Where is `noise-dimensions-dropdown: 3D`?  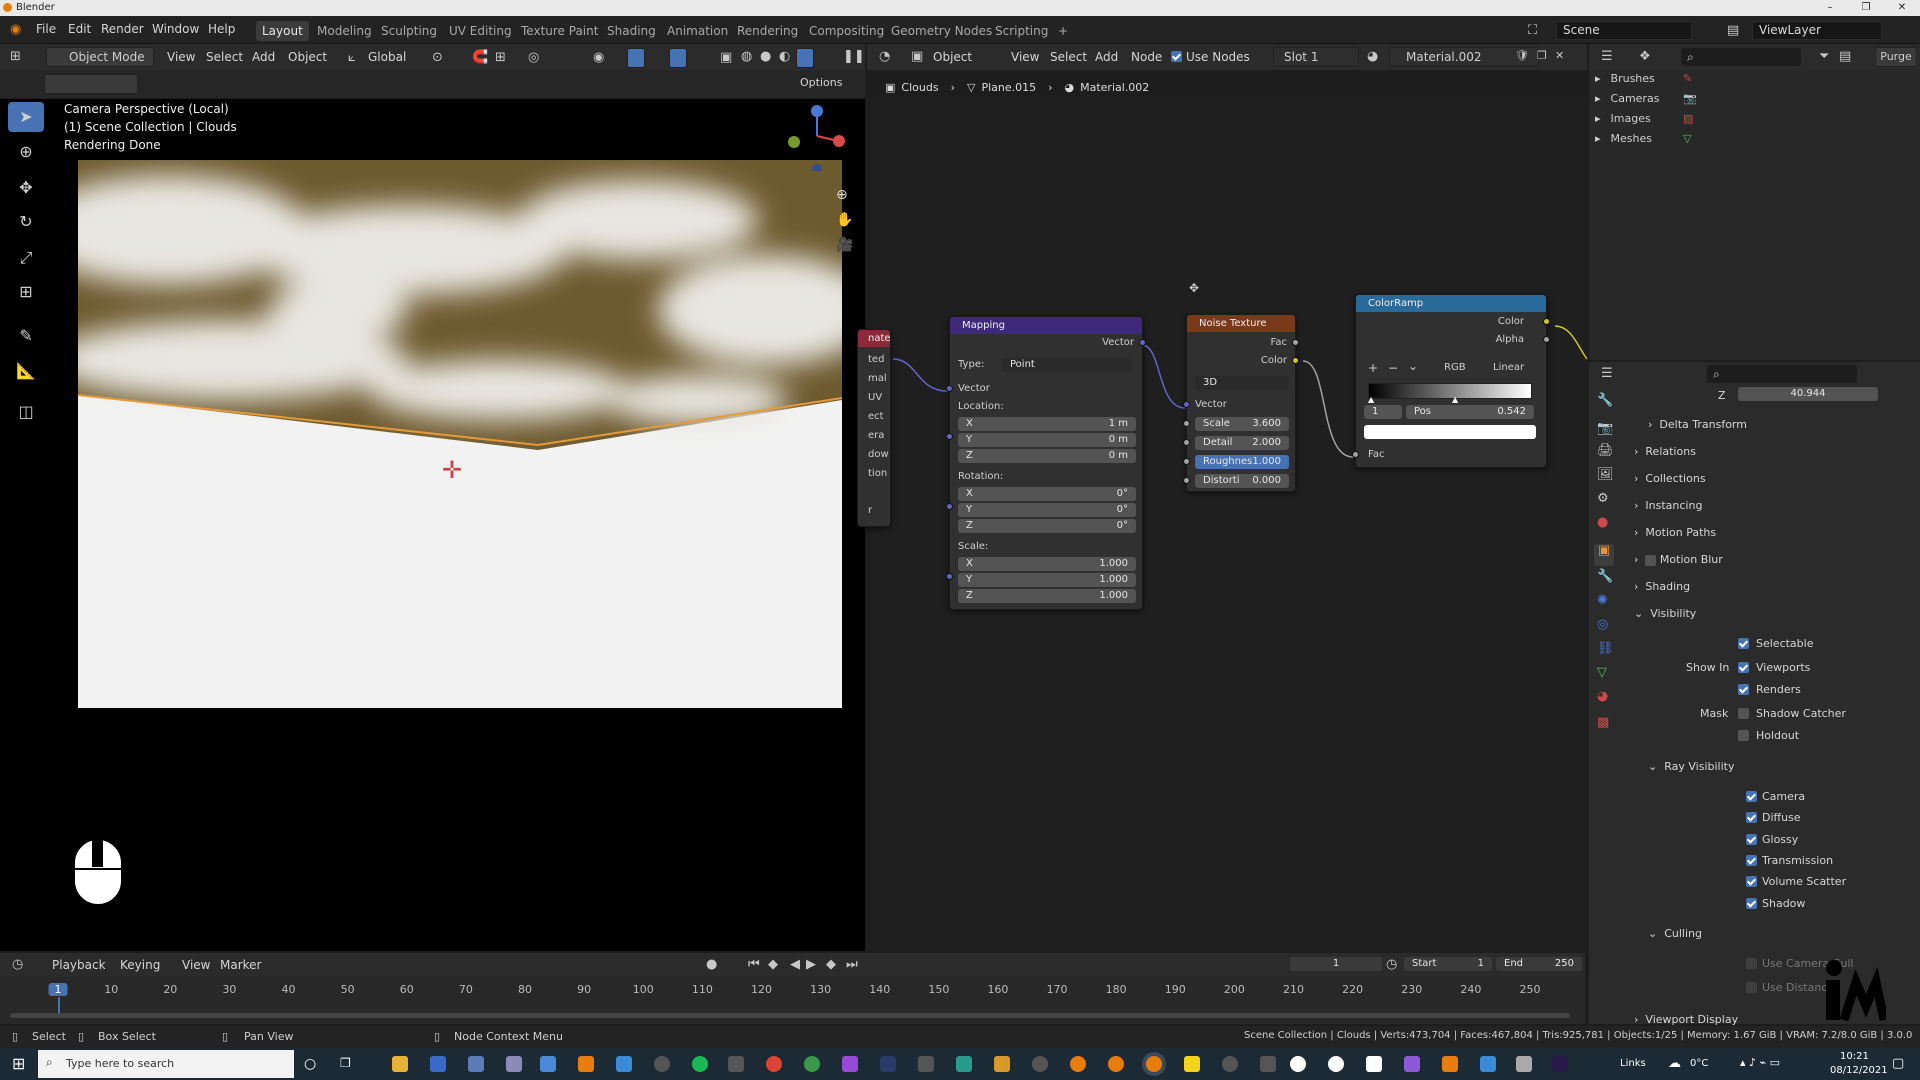 noise-dimensions-dropdown: 3D is located at coordinates (1242, 383).